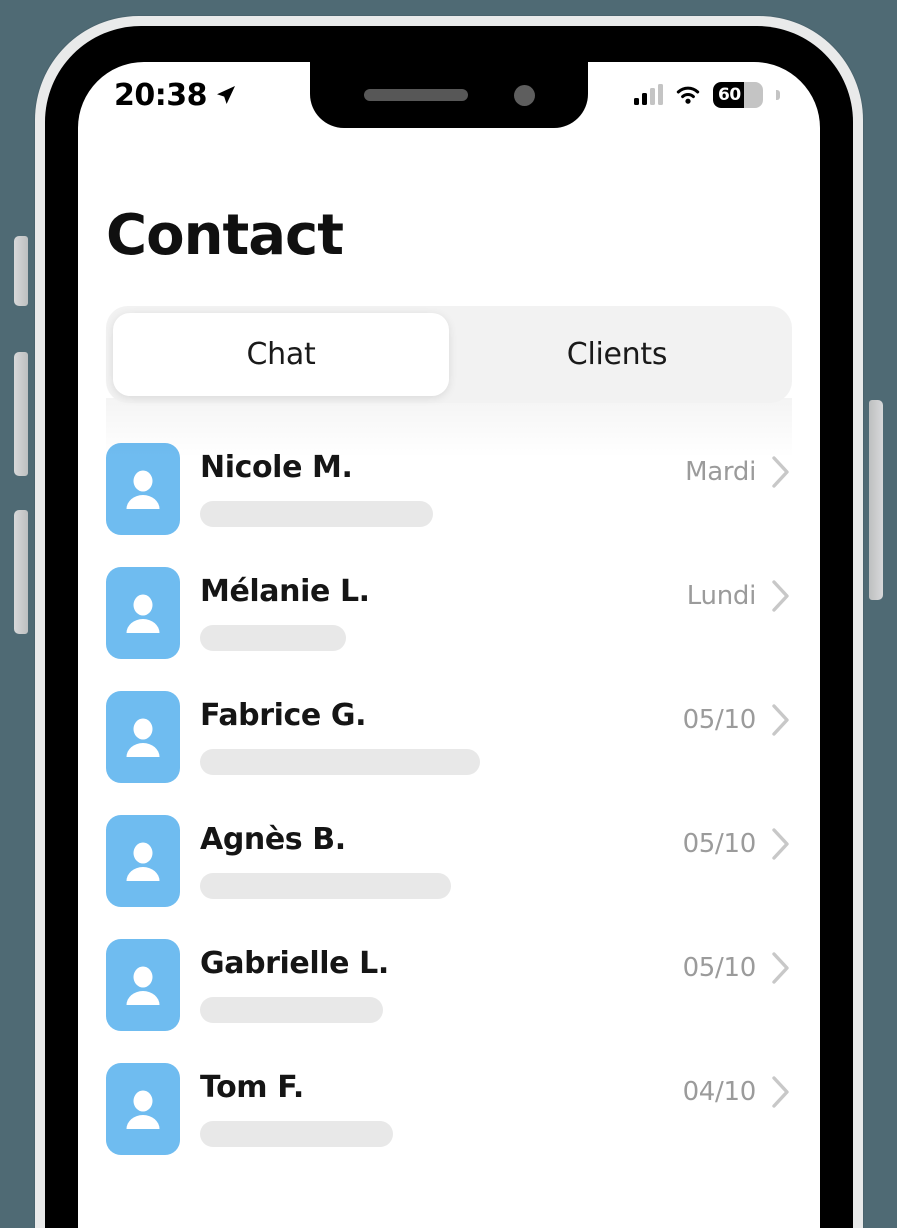 This screenshot has height=1228, width=897. Describe the element at coordinates (778, 95) in the screenshot. I see `battery-cap-icon` at that location.